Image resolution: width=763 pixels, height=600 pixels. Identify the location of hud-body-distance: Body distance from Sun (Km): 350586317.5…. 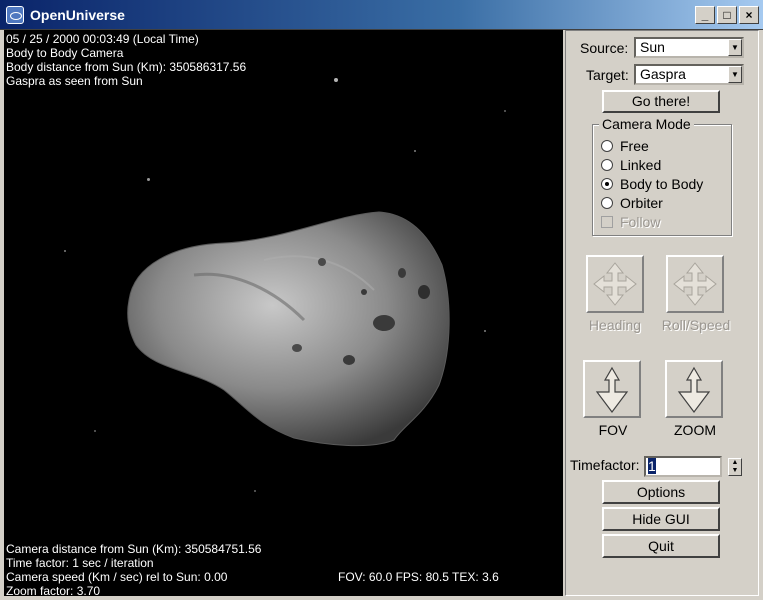
(126, 67).